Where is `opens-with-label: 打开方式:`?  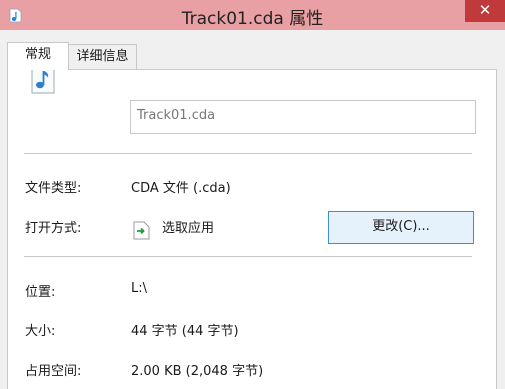
opens-with-label: 打开方式: is located at coordinates (53, 228).